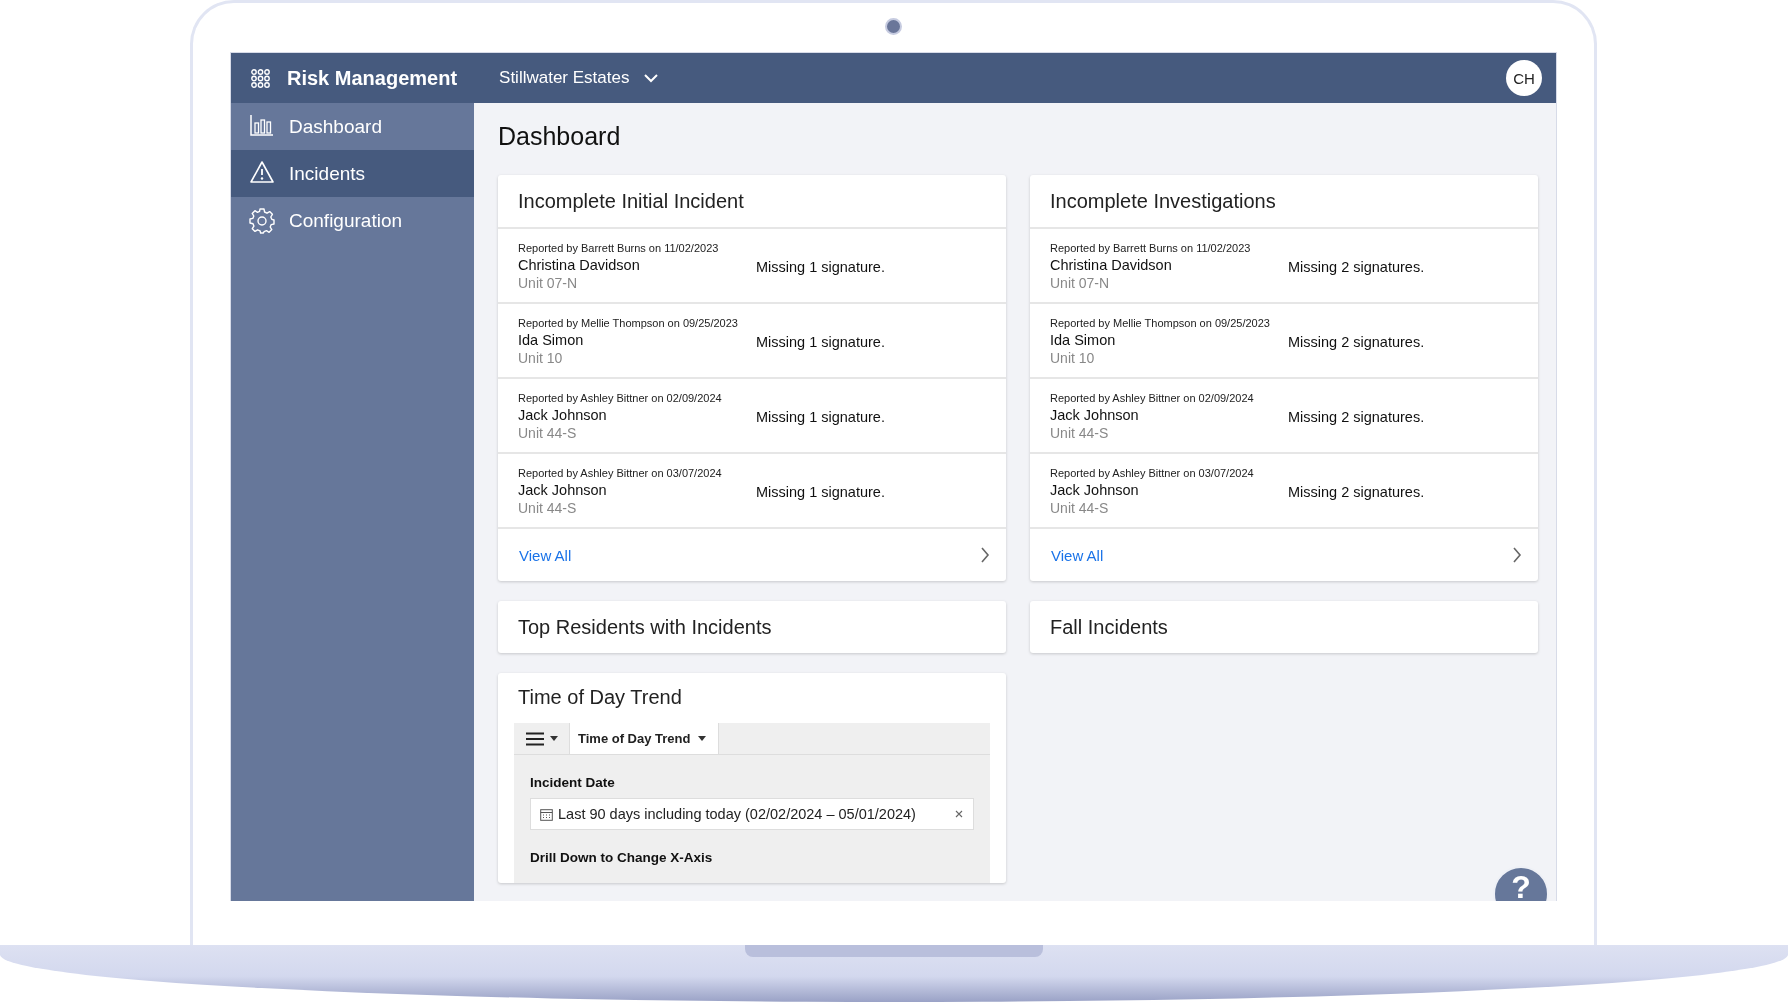  What do you see at coordinates (352, 220) in the screenshot?
I see `sidebar-item: Configuration` at bounding box center [352, 220].